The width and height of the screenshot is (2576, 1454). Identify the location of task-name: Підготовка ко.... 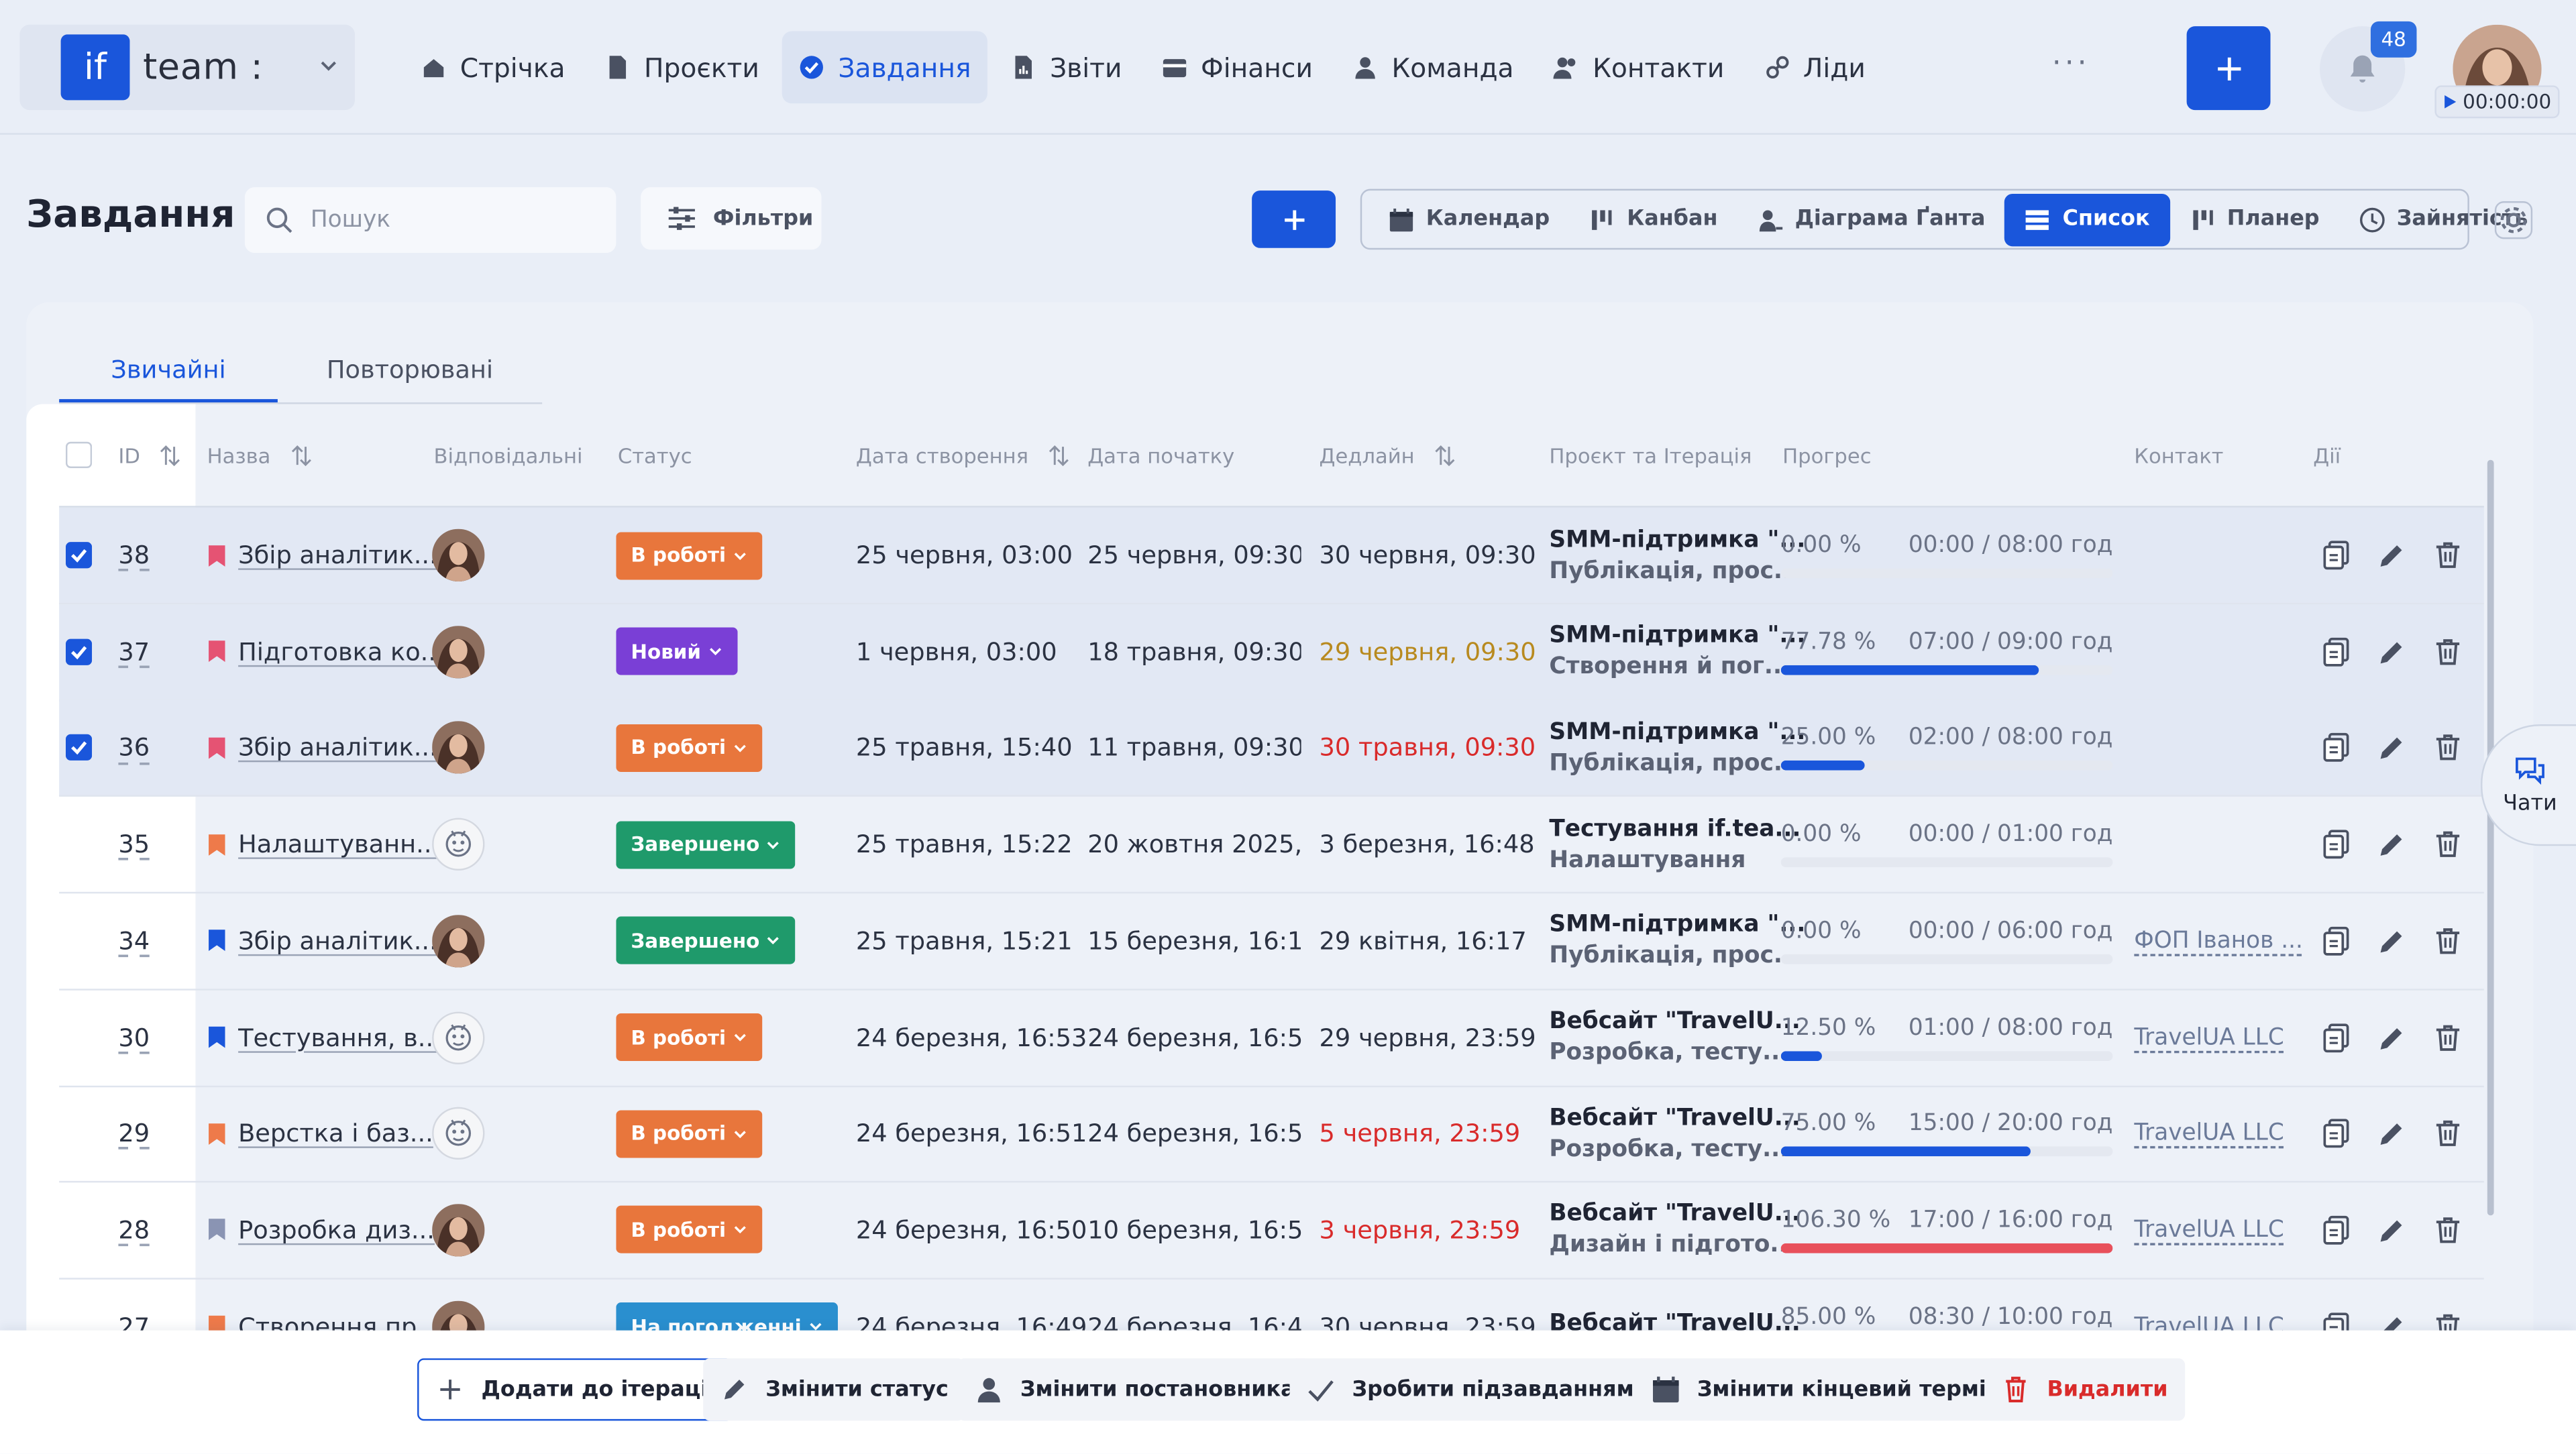
(341, 651).